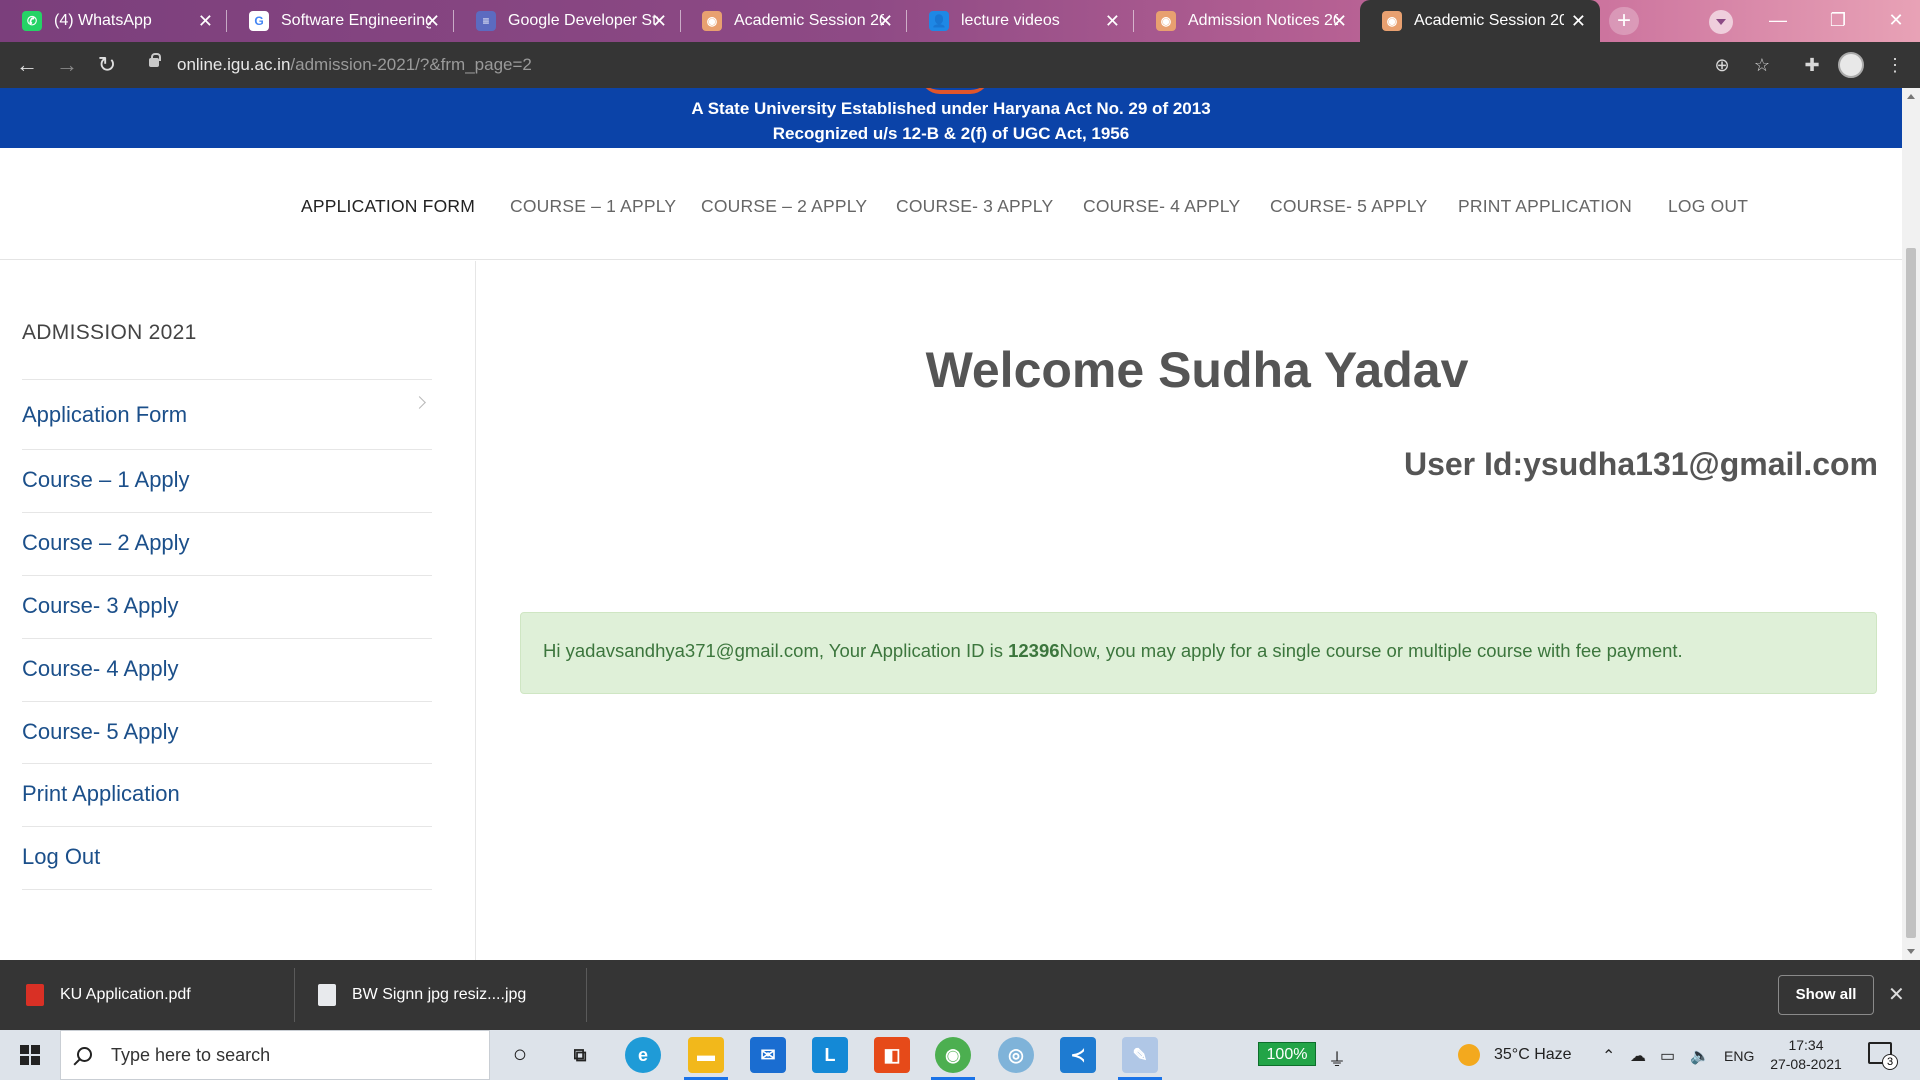  I want to click on vscode-icon: ≺, so click(1078, 1055).